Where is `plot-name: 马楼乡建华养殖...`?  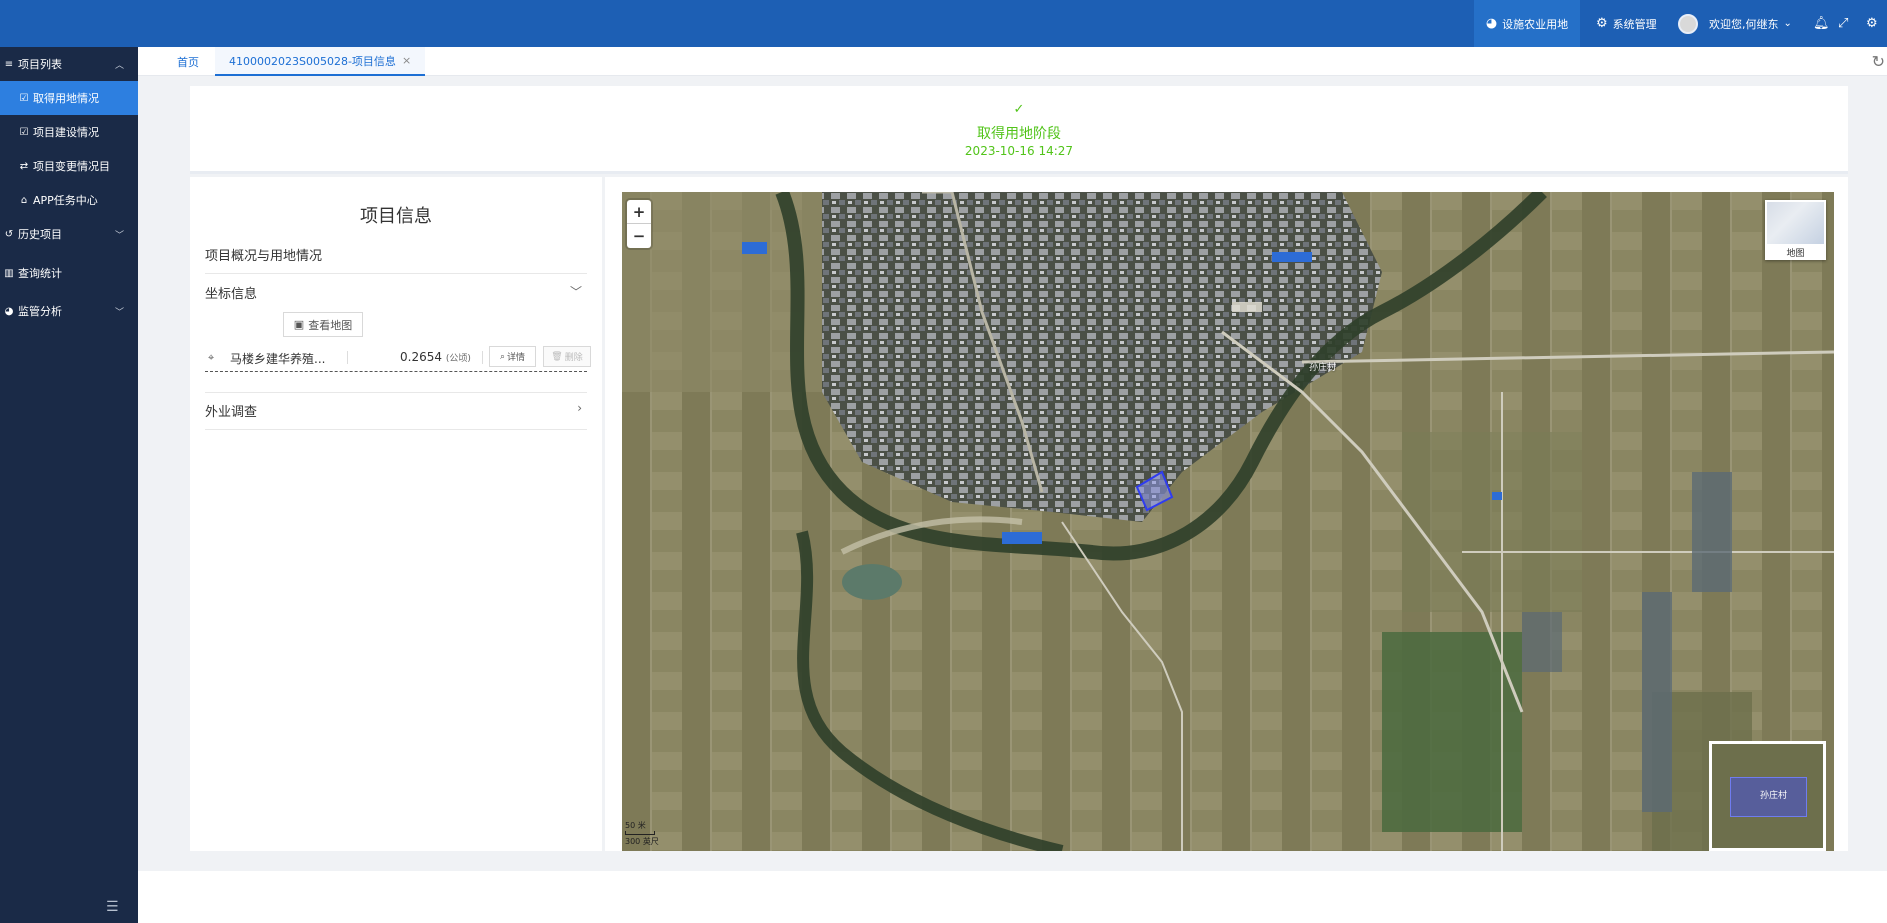 plot-name: 马楼乡建华养殖... is located at coordinates (278, 359).